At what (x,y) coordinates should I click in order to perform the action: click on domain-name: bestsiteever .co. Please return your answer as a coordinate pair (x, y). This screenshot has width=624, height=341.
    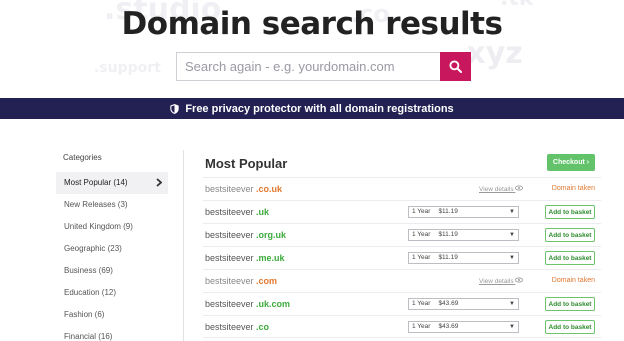
    Looking at the image, I should click on (237, 327).